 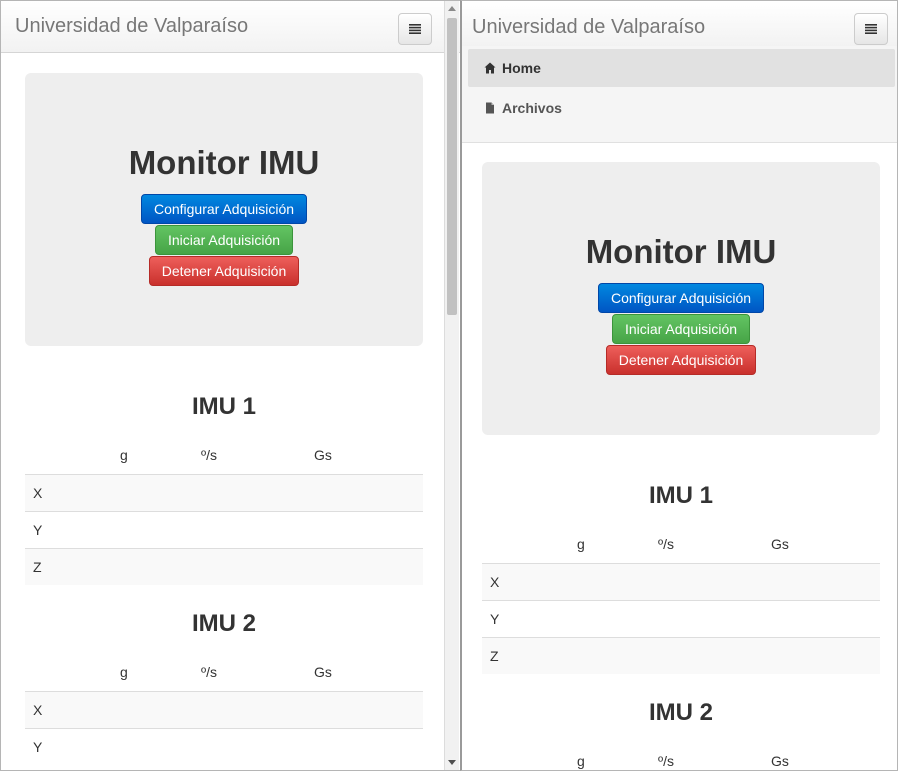 What do you see at coordinates (521, 68) in the screenshot?
I see `nav-item-label: Home` at bounding box center [521, 68].